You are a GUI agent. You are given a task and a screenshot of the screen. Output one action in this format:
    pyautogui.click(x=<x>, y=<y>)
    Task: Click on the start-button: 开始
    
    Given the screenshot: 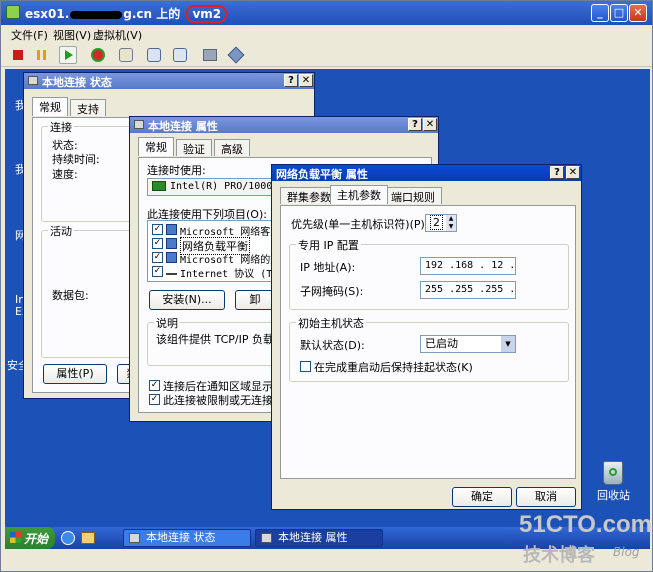 What is the action you would take?
    pyautogui.click(x=30, y=538)
    